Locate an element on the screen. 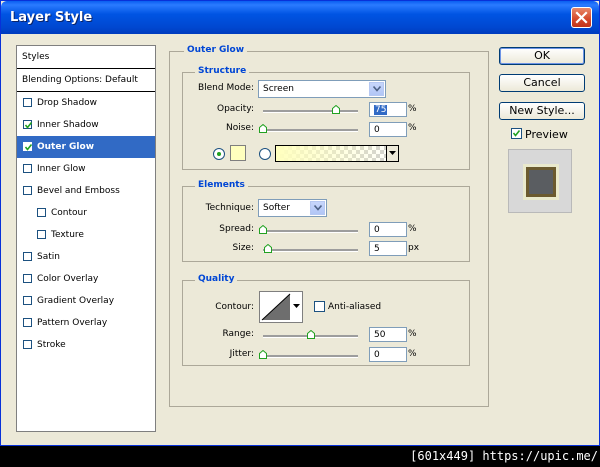  panel-title: Outer Glow is located at coordinates (216, 50).